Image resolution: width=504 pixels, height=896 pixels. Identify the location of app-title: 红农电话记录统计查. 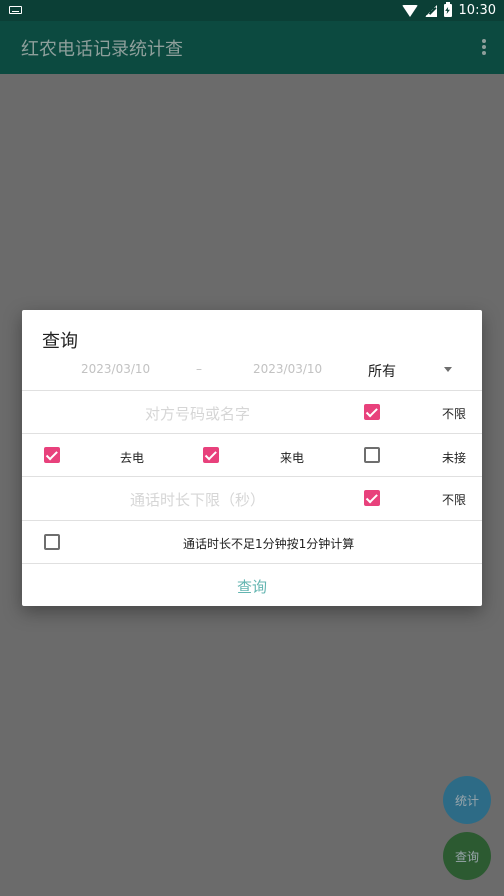
(102, 49).